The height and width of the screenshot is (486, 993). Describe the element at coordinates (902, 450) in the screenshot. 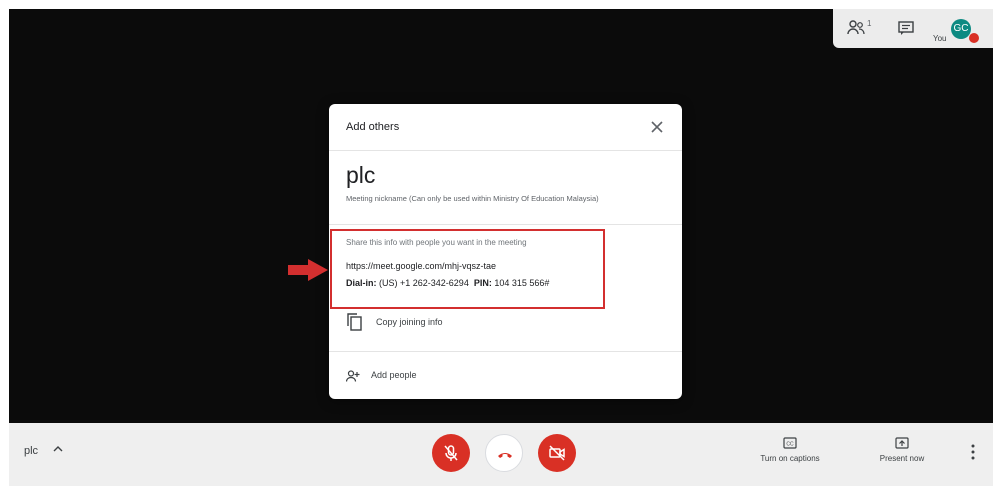

I see `present-now-button: Present now` at that location.